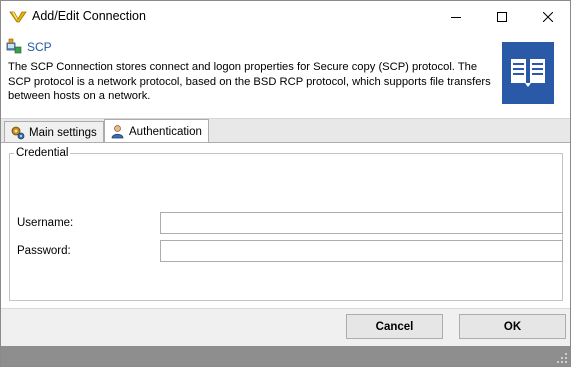 The height and width of the screenshot is (367, 571). Describe the element at coordinates (45, 223) in the screenshot. I see `username-label: Username:` at that location.